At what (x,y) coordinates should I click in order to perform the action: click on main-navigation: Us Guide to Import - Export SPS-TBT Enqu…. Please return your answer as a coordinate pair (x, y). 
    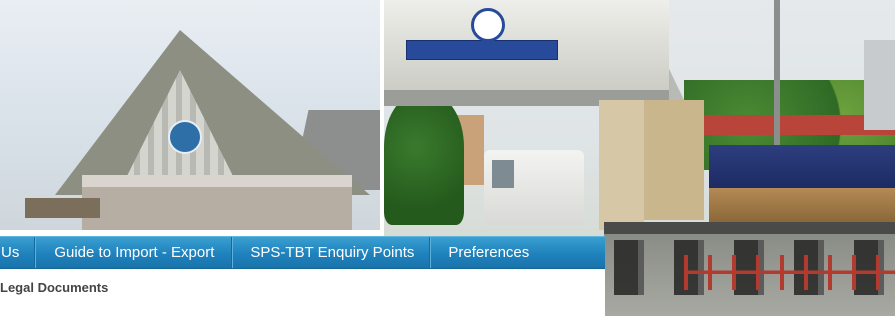
    Looking at the image, I should click on (302, 252).